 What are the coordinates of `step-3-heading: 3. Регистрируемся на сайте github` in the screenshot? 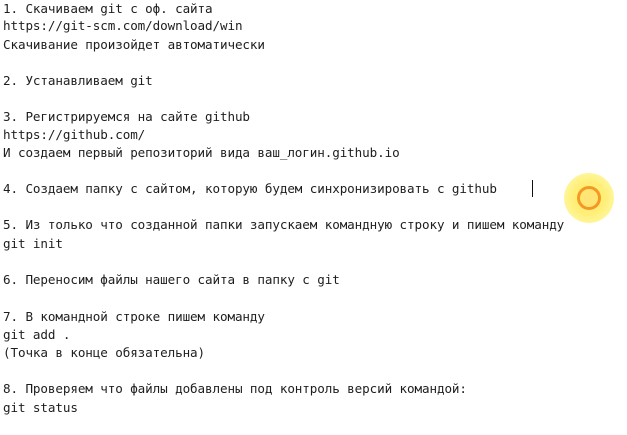 It's located at (126, 116).